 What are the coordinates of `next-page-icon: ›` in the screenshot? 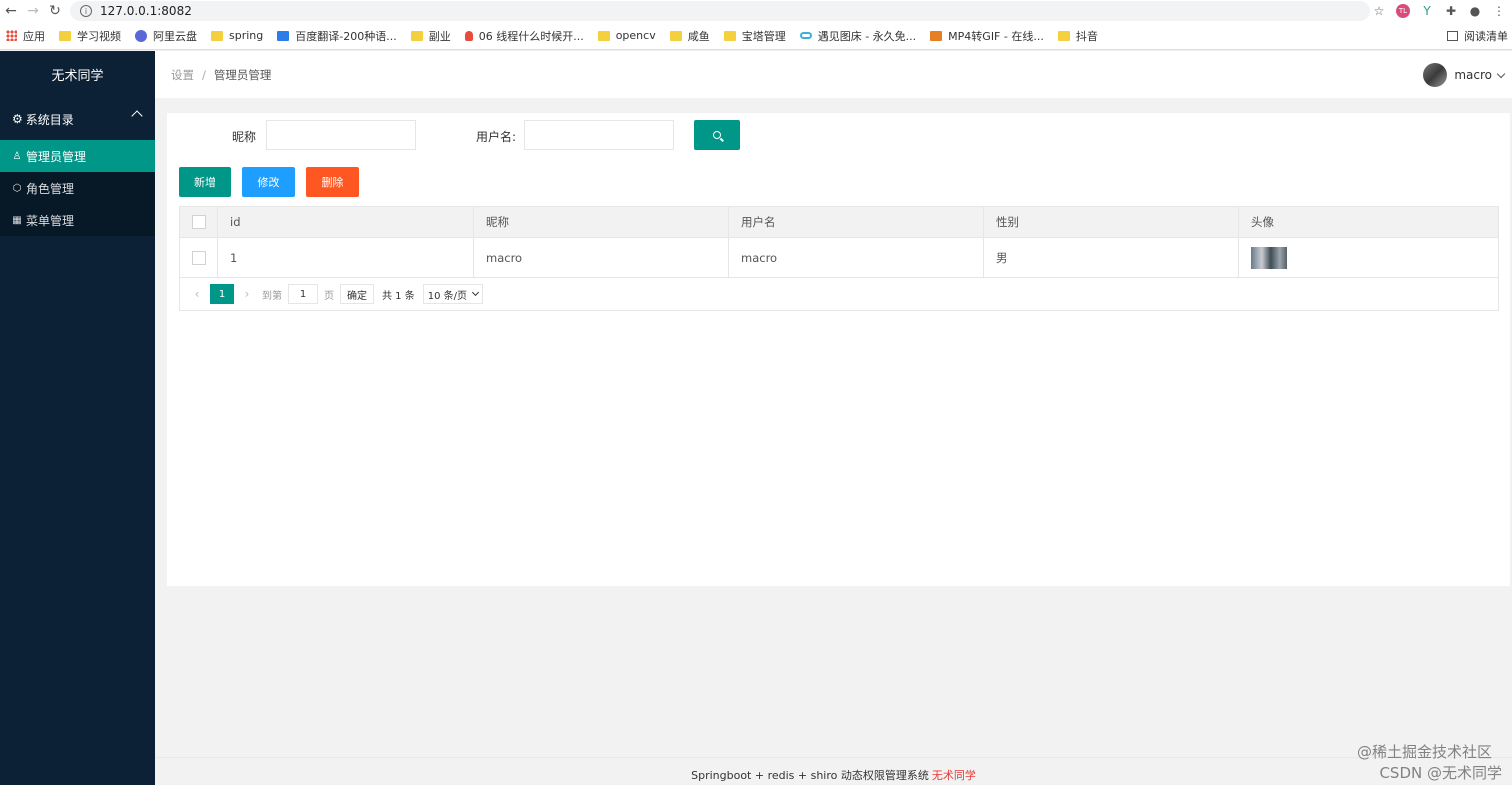 It's located at (247, 294).